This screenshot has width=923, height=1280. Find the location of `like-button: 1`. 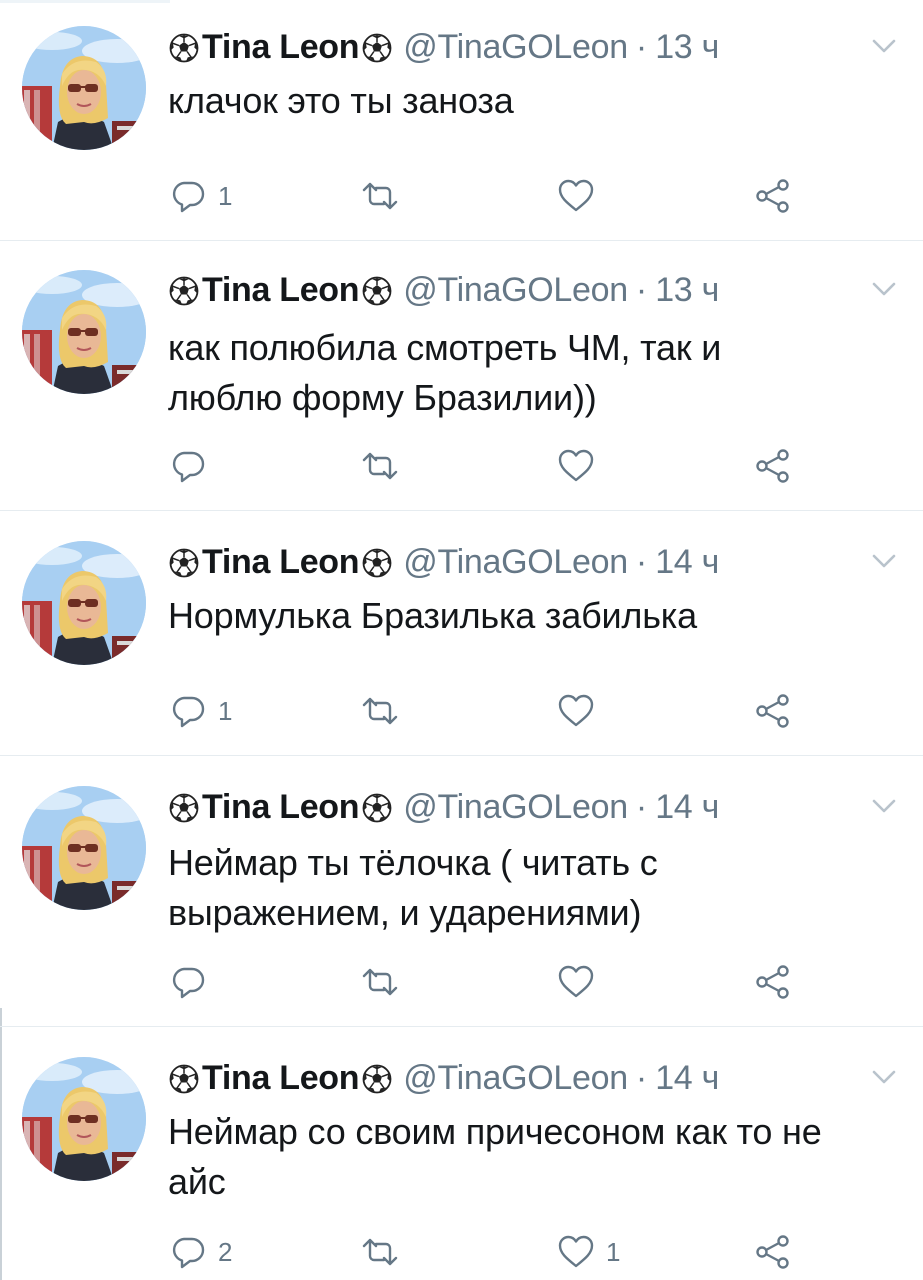

like-button: 1 is located at coordinates (588, 1252).